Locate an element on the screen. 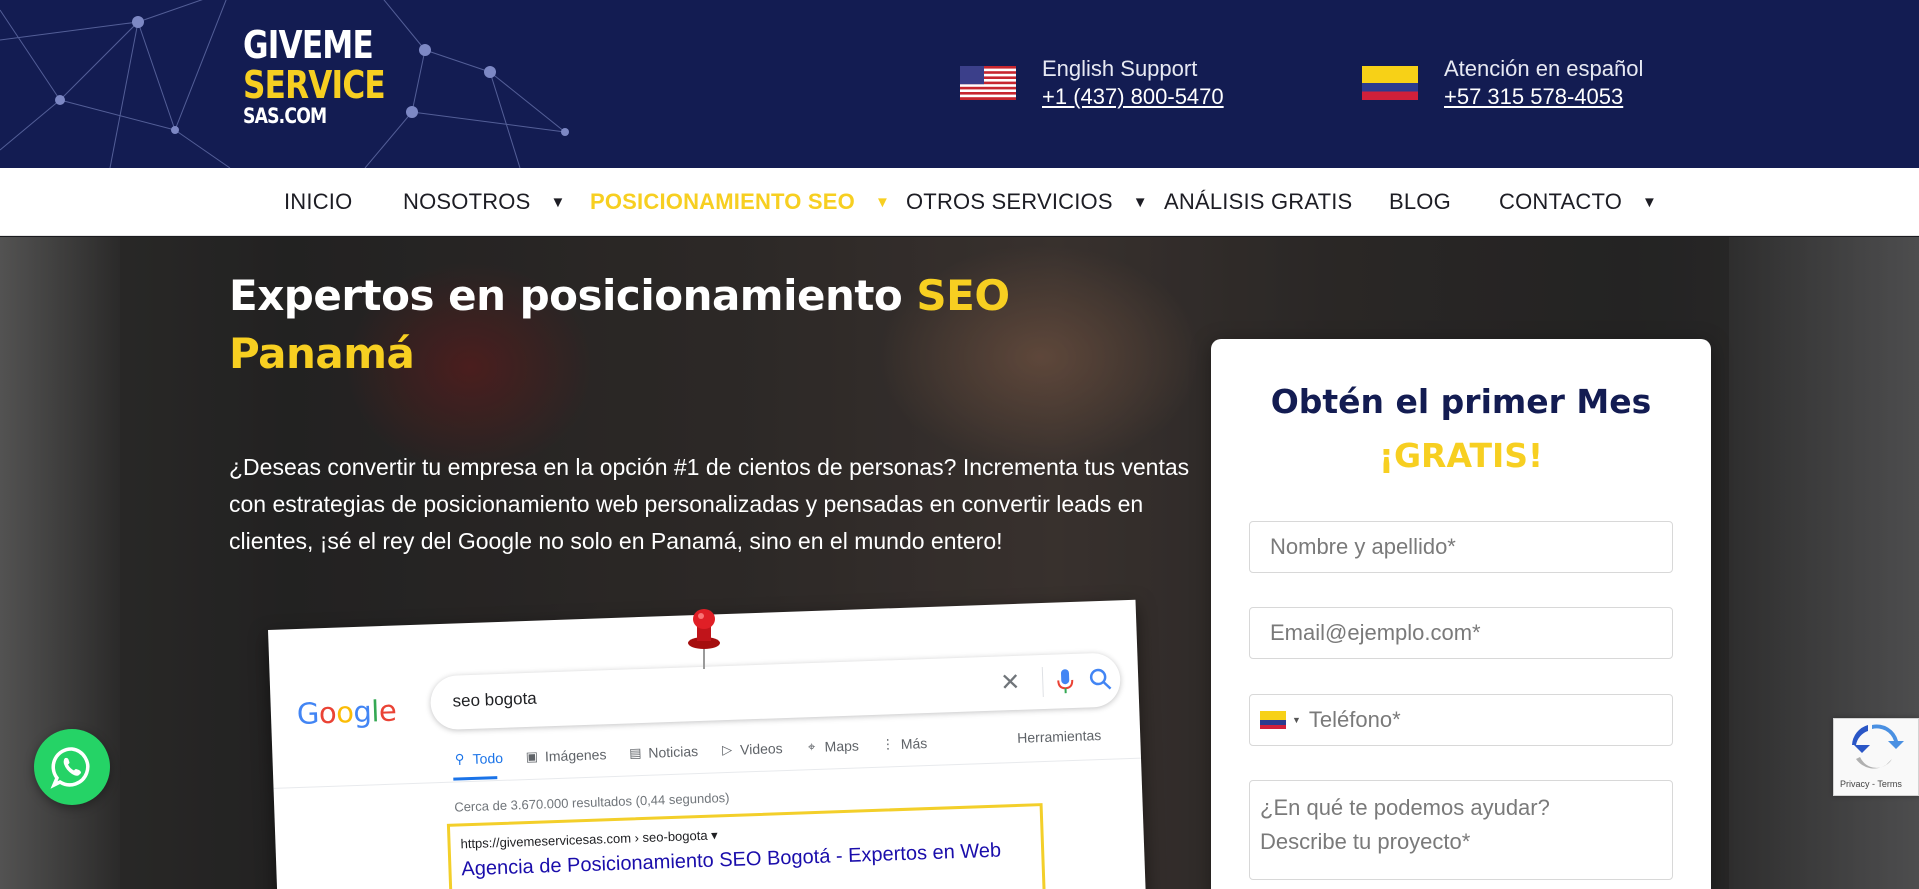 This screenshot has width=1919, height=889. google-tab-imagenes: ▣ Imágenes is located at coordinates (566, 755).